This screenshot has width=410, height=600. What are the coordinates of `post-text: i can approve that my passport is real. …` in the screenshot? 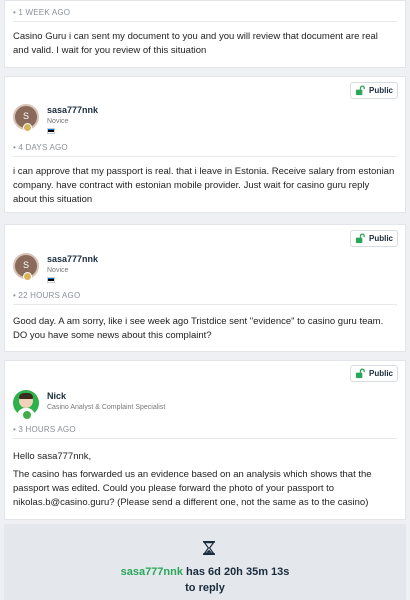 It's located at (204, 185).